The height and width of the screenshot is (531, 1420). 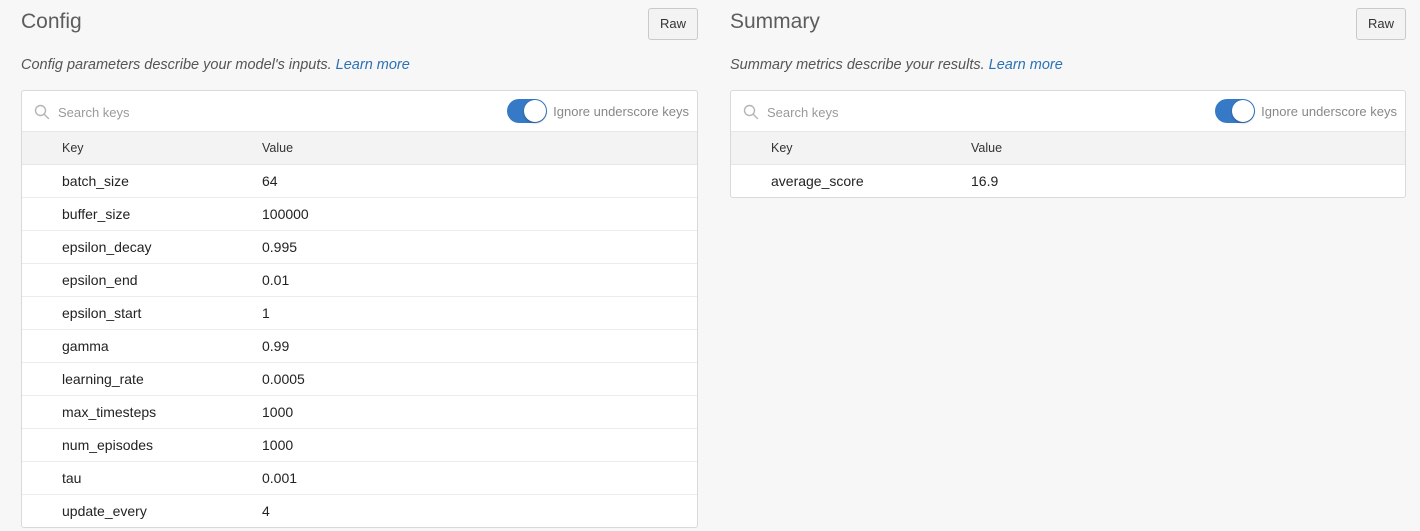 What do you see at coordinates (266, 313) in the screenshot?
I see `row-value: 1` at bounding box center [266, 313].